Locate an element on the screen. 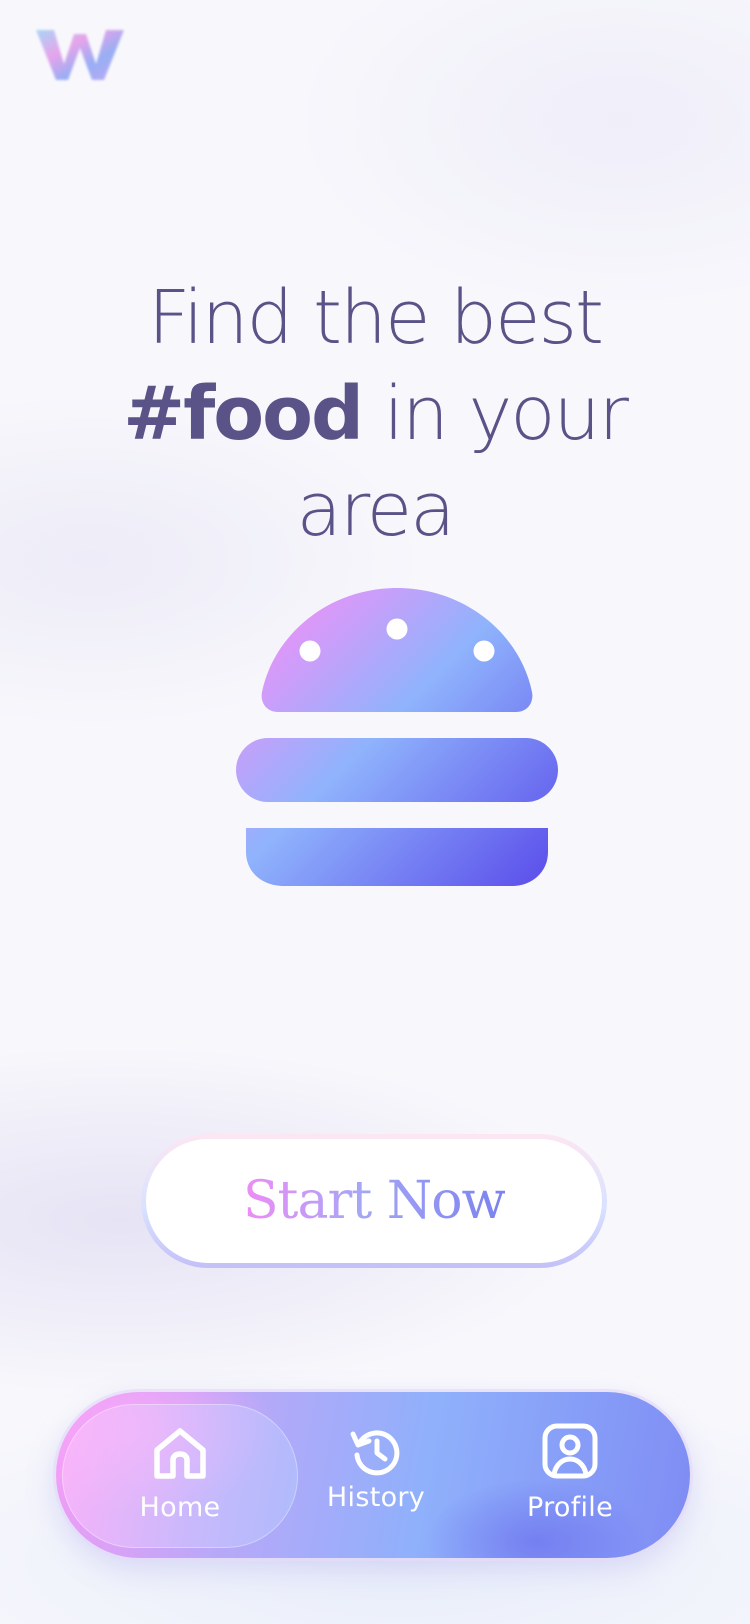  tab-history: History is located at coordinates (376, 1475).